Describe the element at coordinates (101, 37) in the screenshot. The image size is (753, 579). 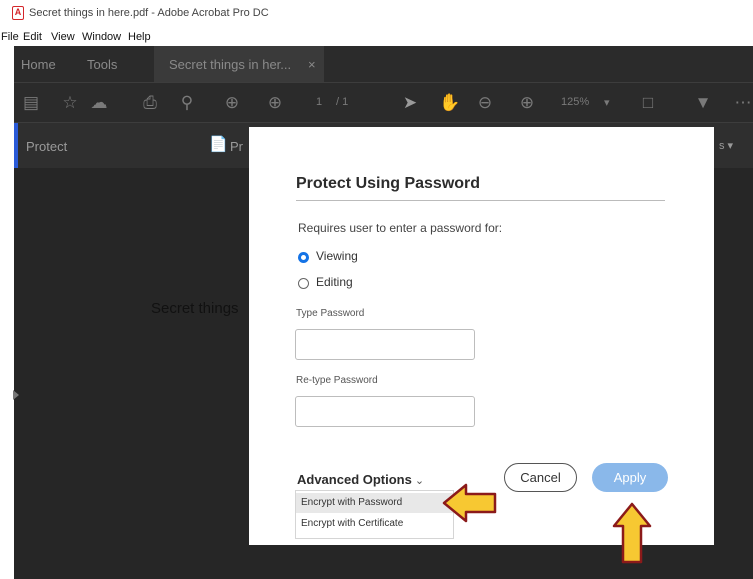
I see `menu-window: Window` at that location.